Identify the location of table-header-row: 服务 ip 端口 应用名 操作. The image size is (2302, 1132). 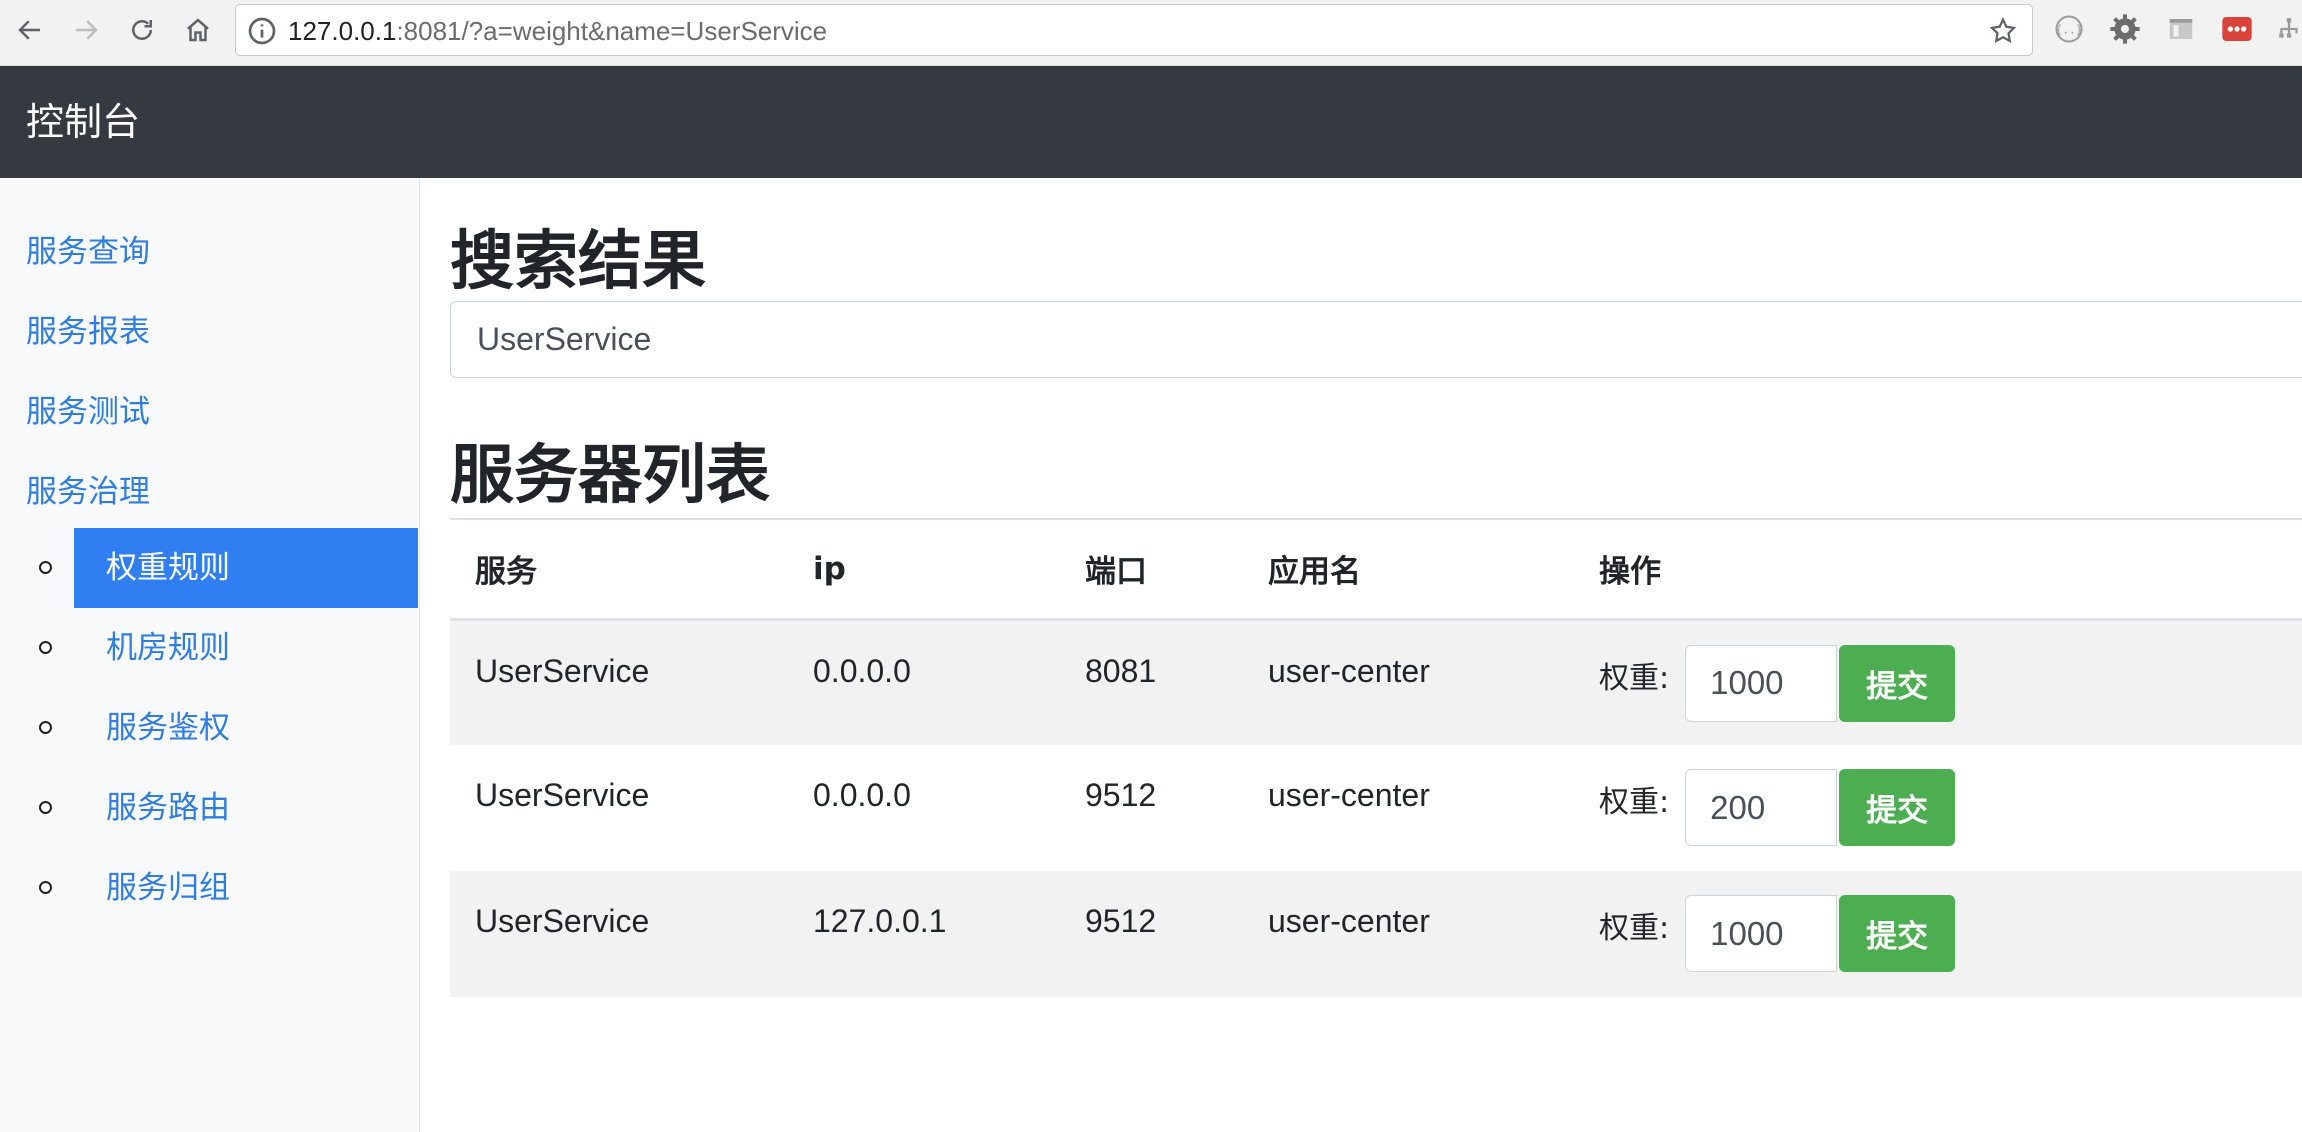
(1376, 569).